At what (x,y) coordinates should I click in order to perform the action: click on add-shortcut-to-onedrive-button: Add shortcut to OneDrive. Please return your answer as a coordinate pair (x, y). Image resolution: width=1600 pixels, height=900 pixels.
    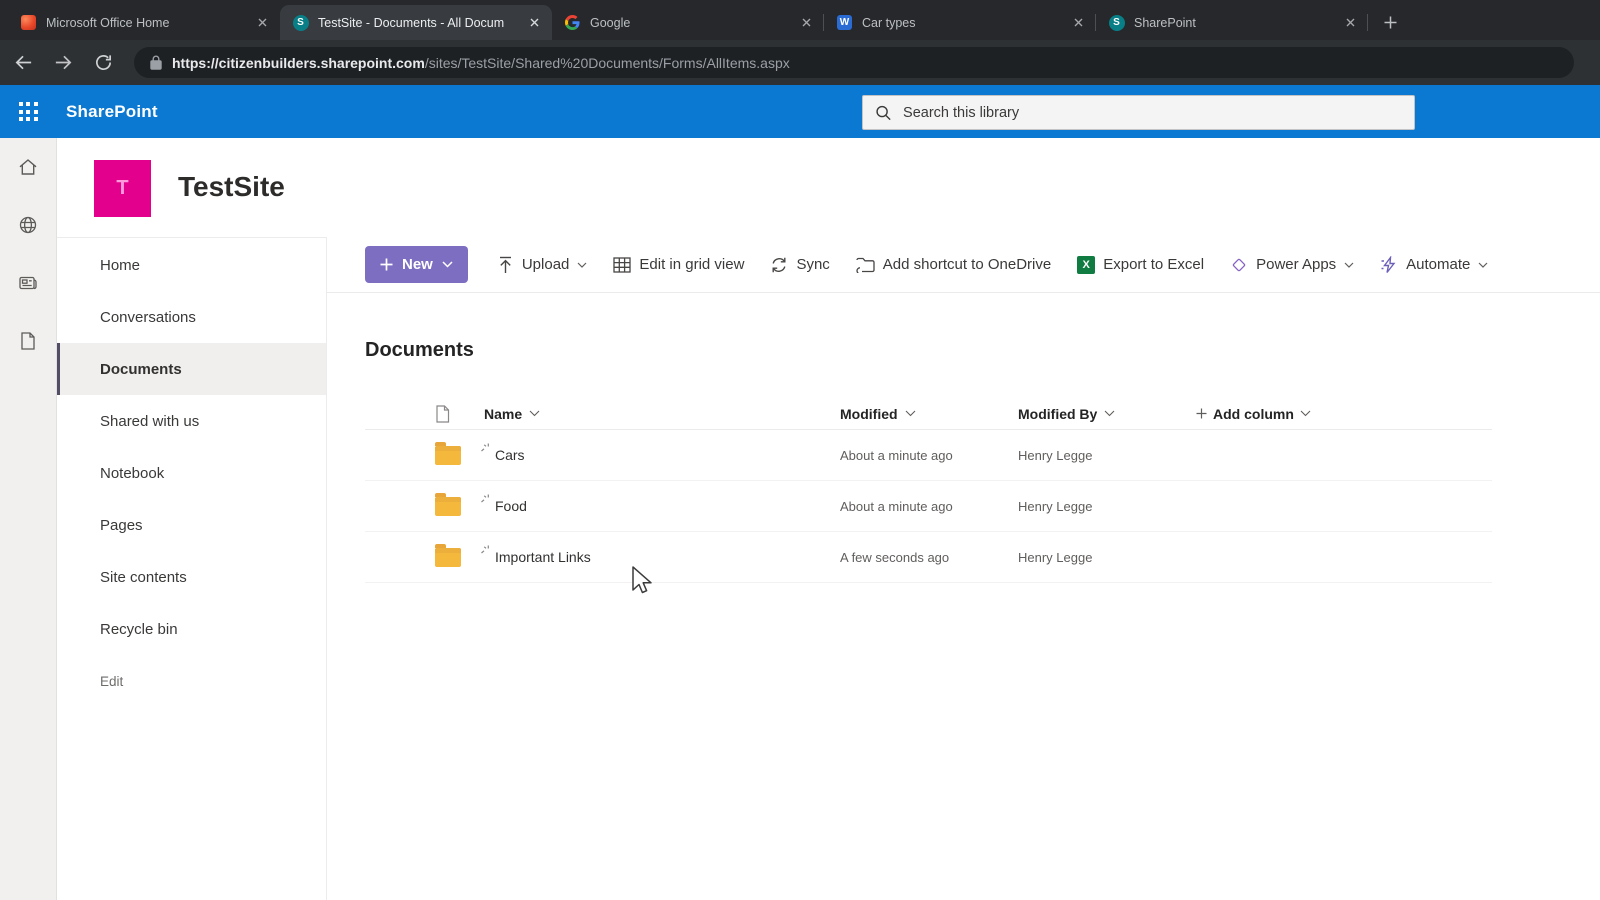
    Looking at the image, I should click on (953, 264).